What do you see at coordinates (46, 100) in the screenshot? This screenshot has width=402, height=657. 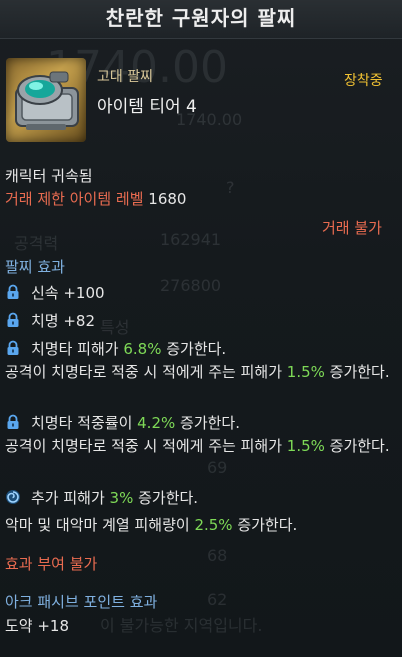 I see `bracelet-item-icon` at bounding box center [46, 100].